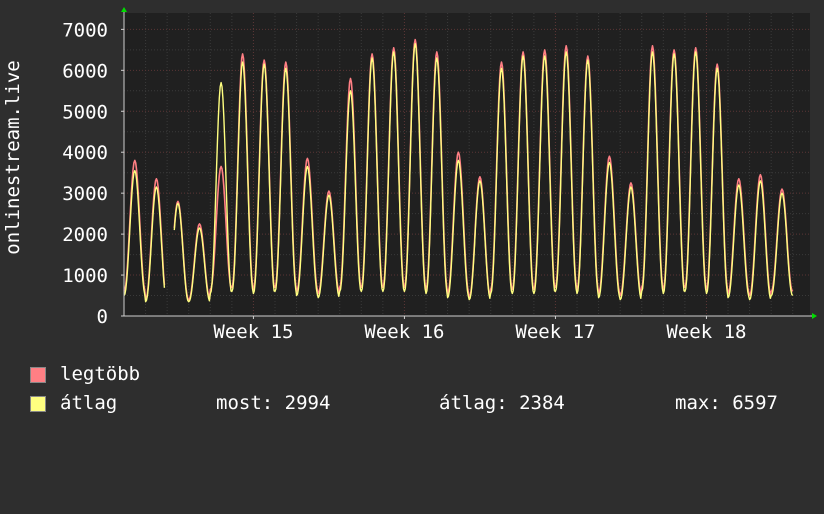 Image resolution: width=824 pixels, height=514 pixels. Describe the element at coordinates (85, 235) in the screenshot. I see `y-tick-label: 2000` at that location.